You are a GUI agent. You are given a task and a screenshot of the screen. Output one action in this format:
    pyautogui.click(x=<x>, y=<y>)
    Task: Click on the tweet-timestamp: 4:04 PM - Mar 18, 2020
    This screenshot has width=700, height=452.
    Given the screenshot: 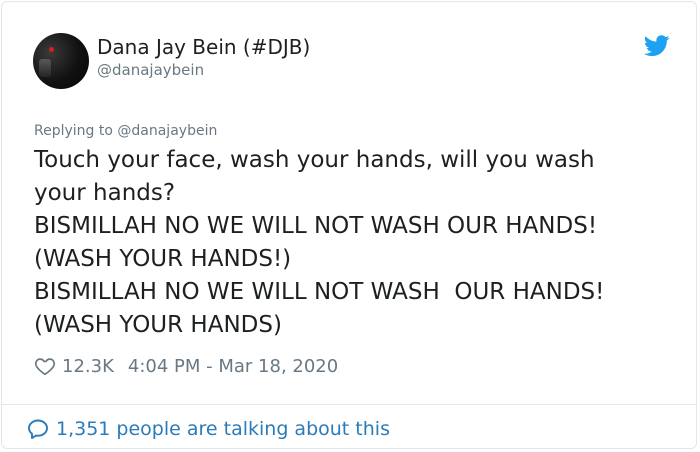 What is the action you would take?
    pyautogui.click(x=233, y=366)
    